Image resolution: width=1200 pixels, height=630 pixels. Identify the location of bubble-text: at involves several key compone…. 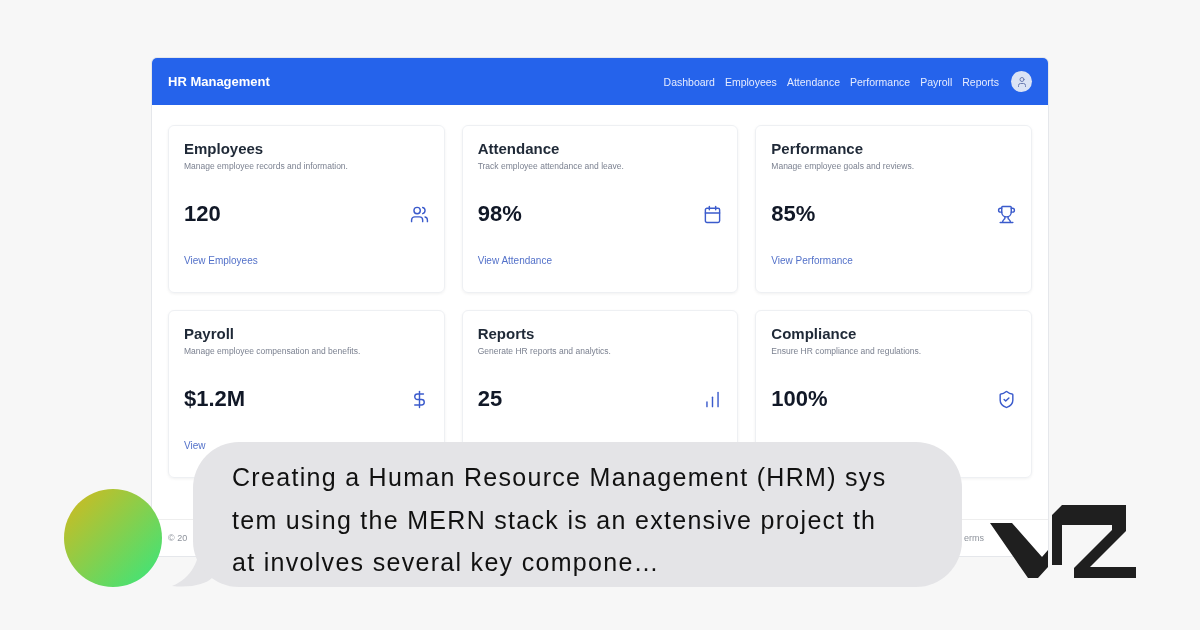
(446, 562).